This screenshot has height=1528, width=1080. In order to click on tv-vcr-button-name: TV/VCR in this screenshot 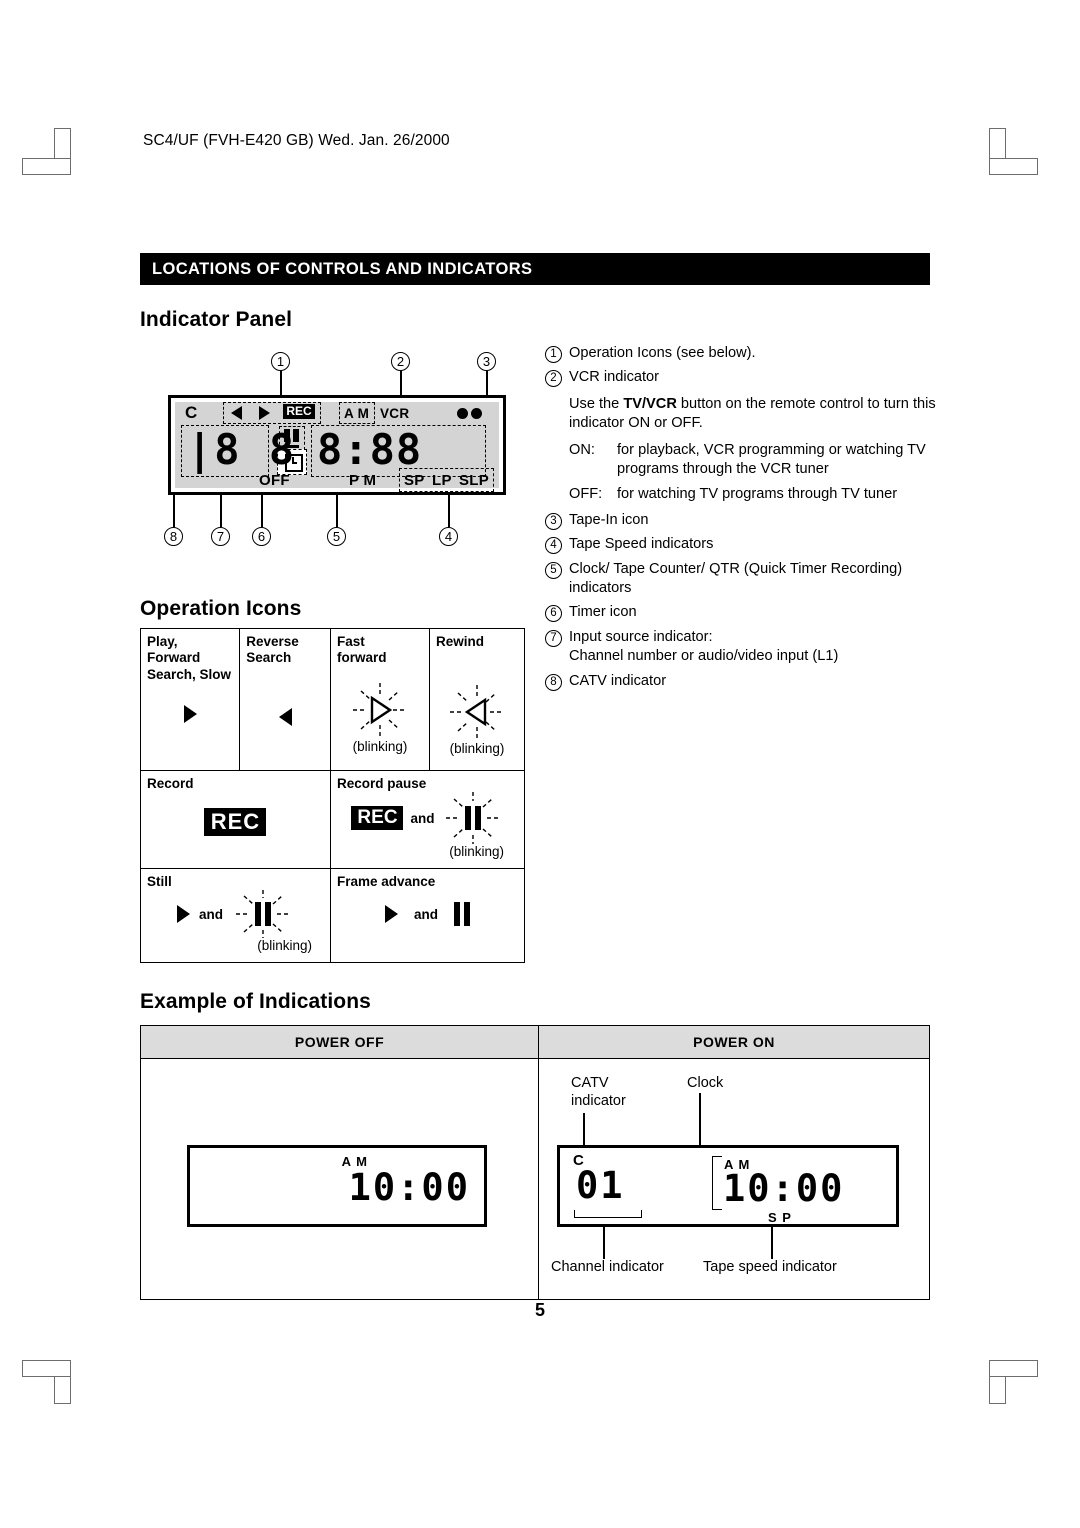, I will do `click(650, 403)`.